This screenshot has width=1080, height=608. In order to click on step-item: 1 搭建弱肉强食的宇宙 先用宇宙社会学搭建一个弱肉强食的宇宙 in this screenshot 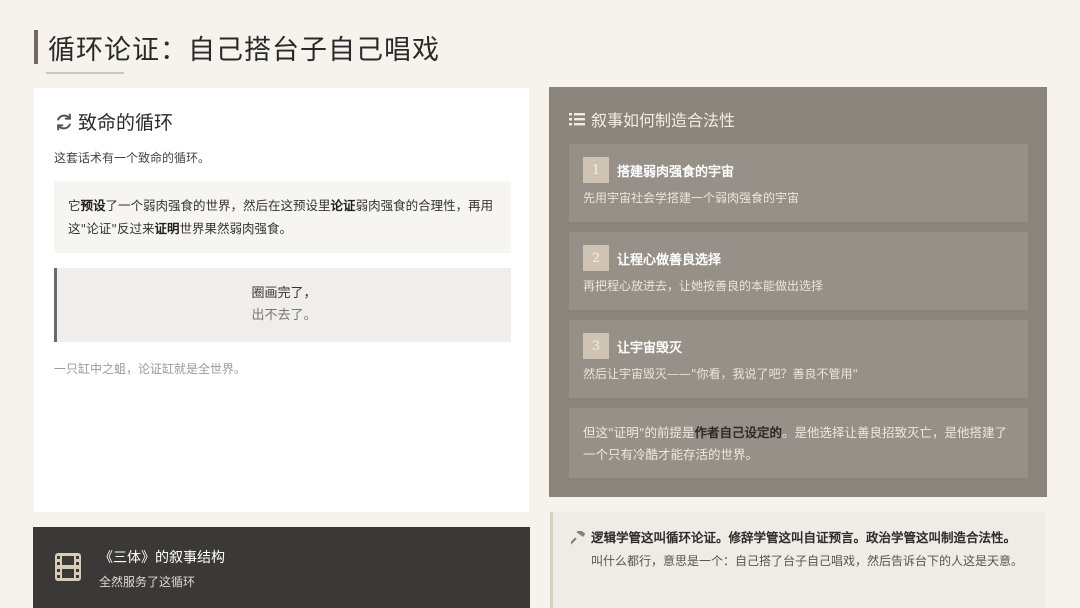, I will do `click(798, 183)`.